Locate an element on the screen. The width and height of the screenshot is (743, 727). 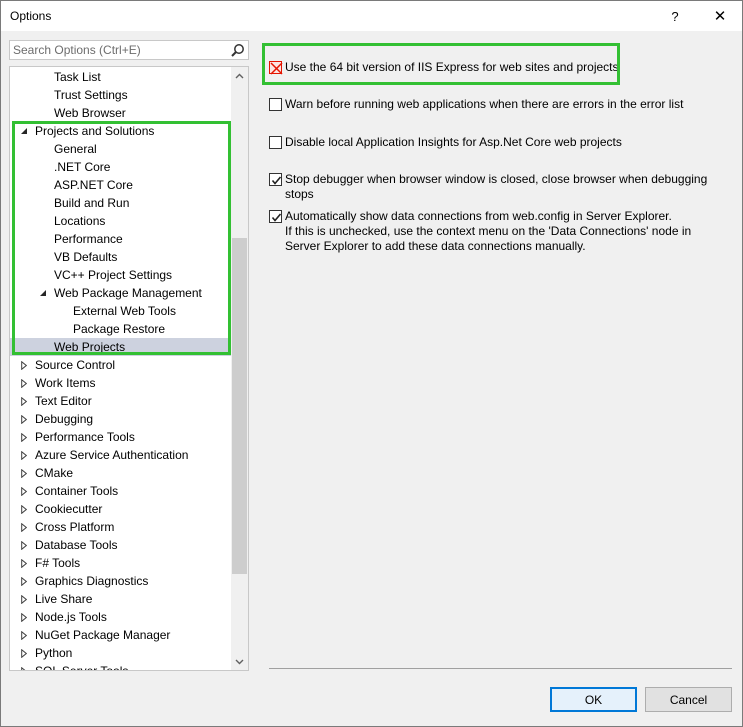
tree-item: Package Restore is located at coordinates (121, 329).